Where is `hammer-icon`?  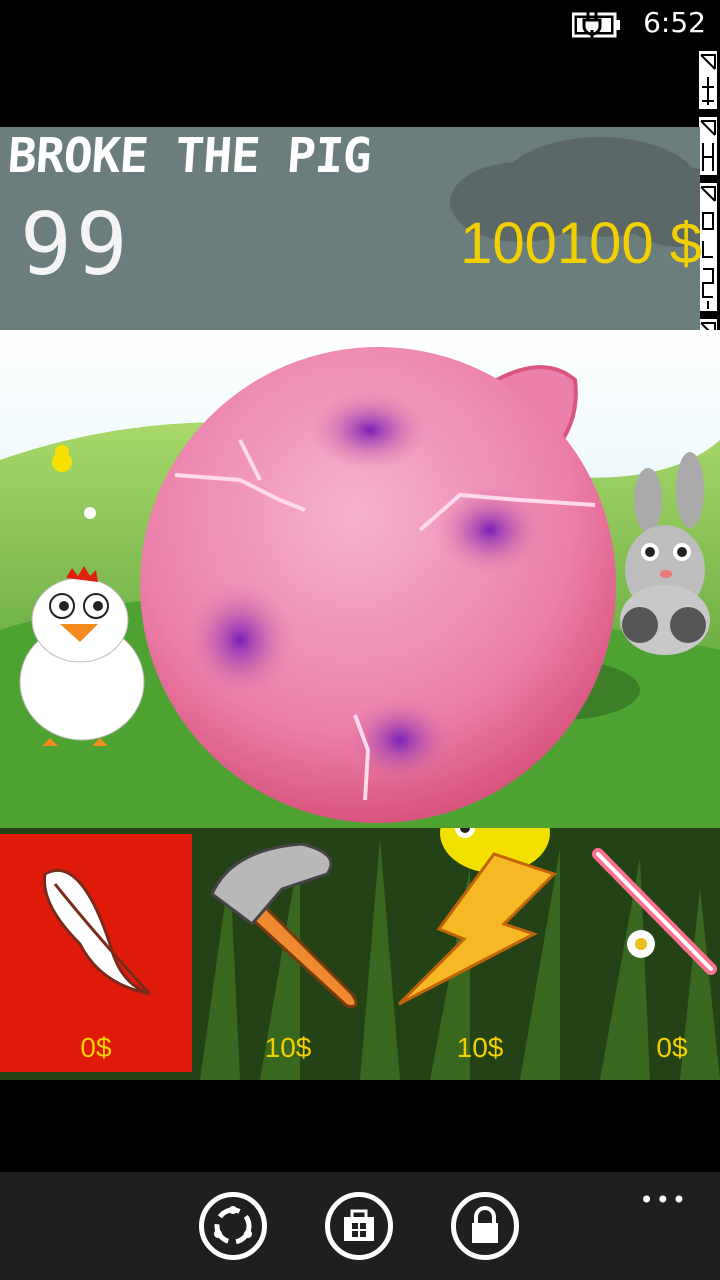
hammer-icon is located at coordinates (284, 925).